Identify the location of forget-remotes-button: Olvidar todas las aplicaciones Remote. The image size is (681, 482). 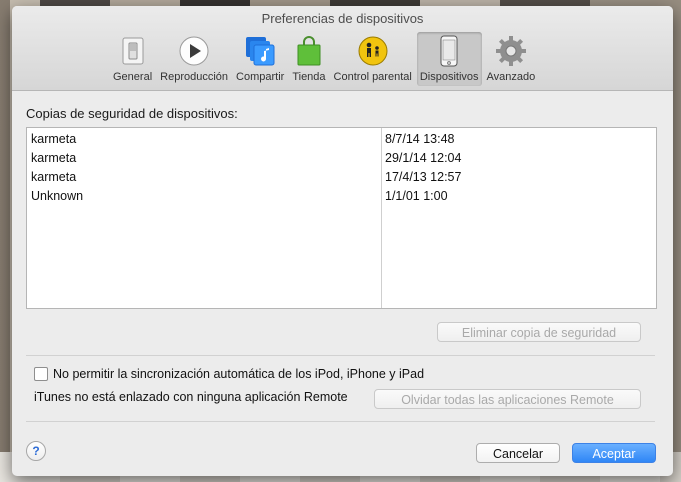
(507, 399).